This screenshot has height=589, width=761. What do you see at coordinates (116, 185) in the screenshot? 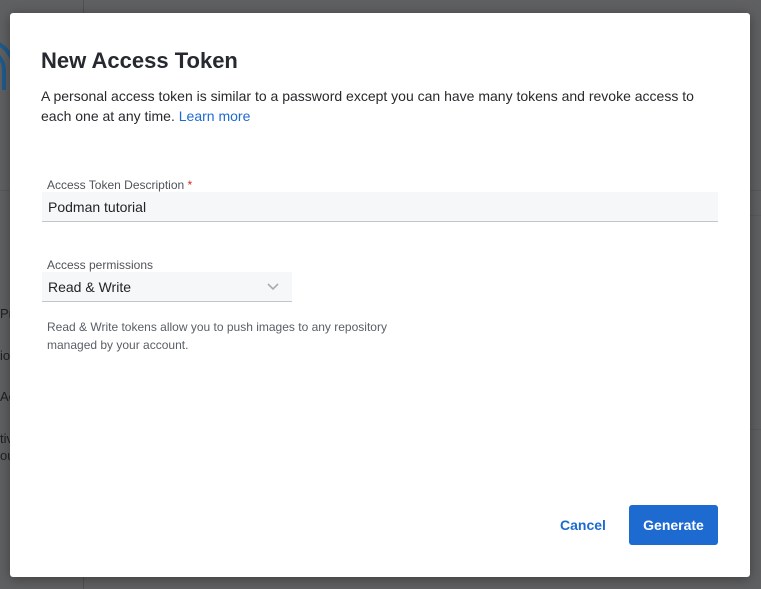
I see `description-label-text: Access Token Description` at bounding box center [116, 185].